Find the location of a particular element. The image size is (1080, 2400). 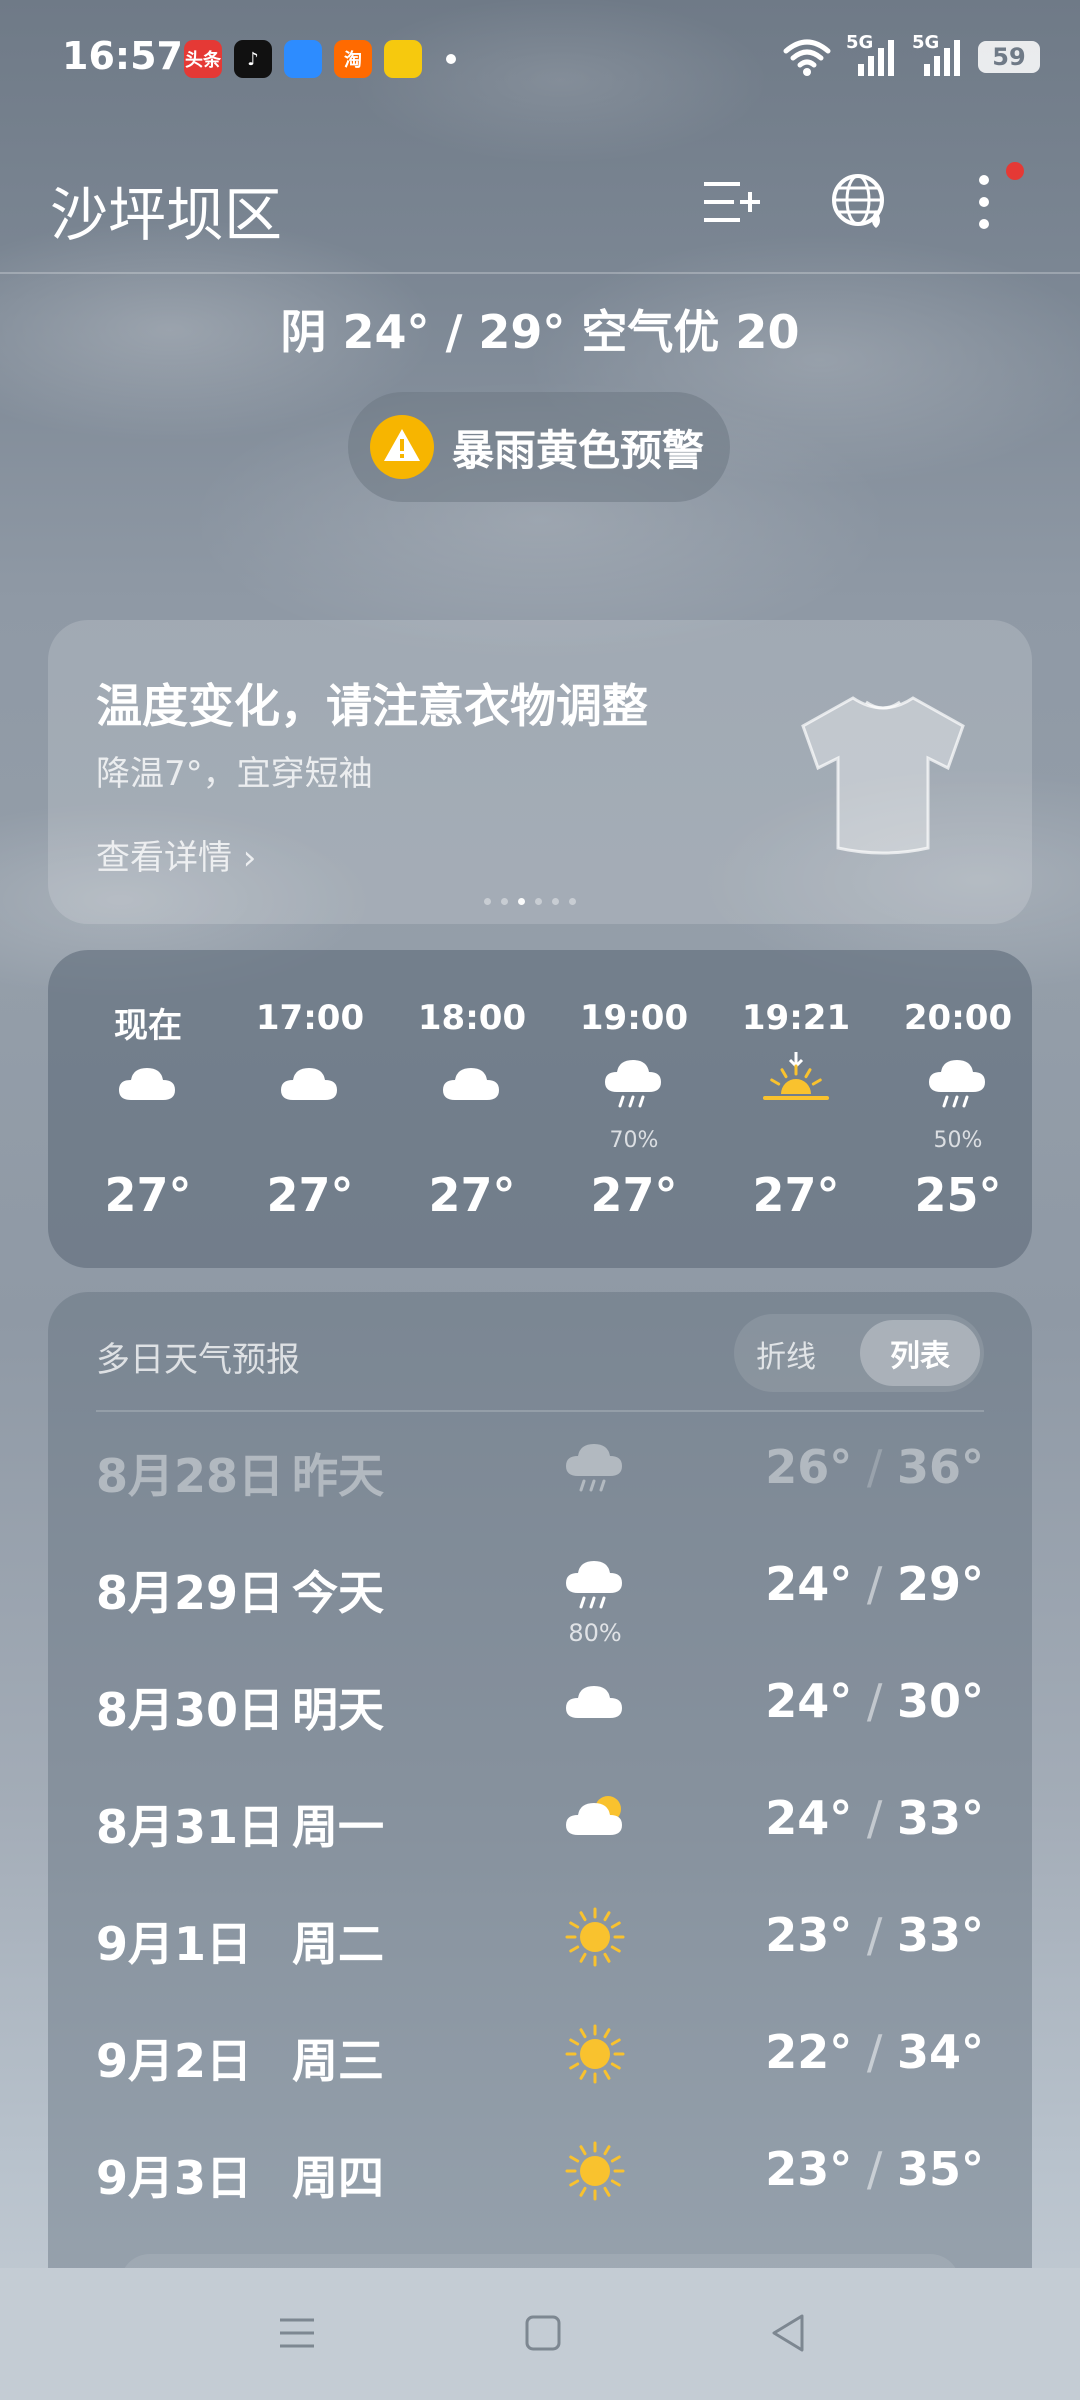

daily-day: 周三 is located at coordinates (338, 2061).